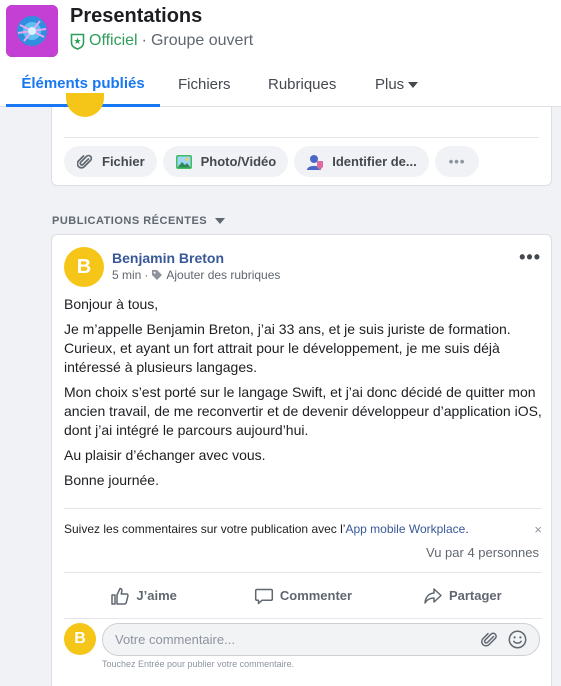 The height and width of the screenshot is (686, 561). I want to click on seen-by-count: Vu par 4 personnes, so click(482, 552).